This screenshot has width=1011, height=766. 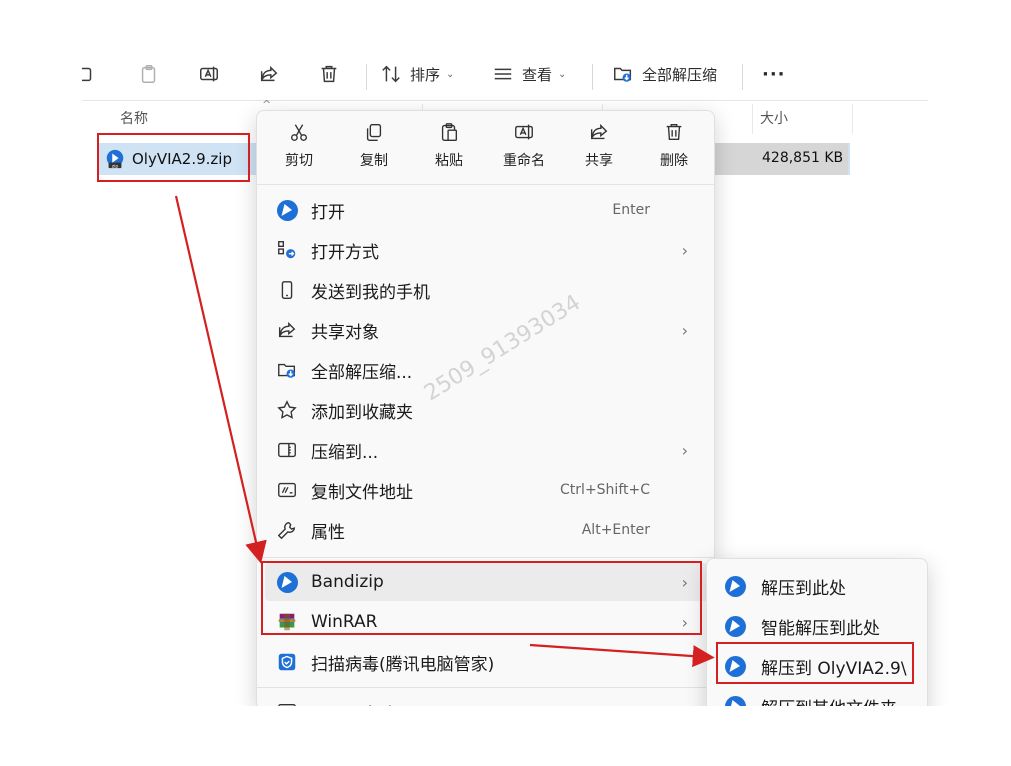 What do you see at coordinates (328, 532) in the screenshot?
I see `menu-item-label: 属性` at bounding box center [328, 532].